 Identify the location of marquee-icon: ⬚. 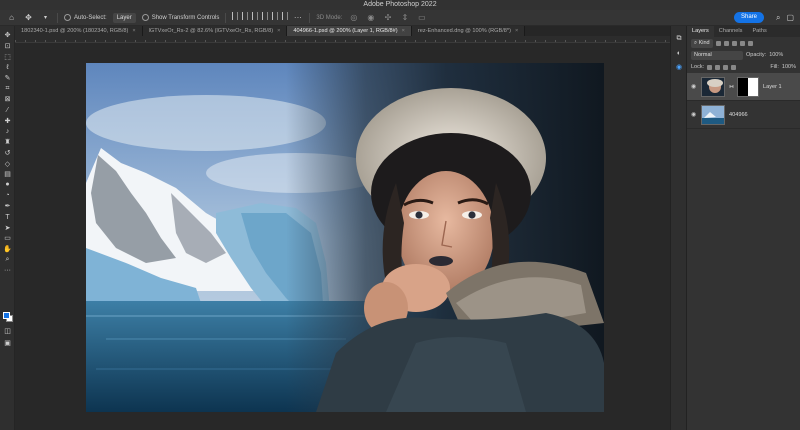
(7, 56).